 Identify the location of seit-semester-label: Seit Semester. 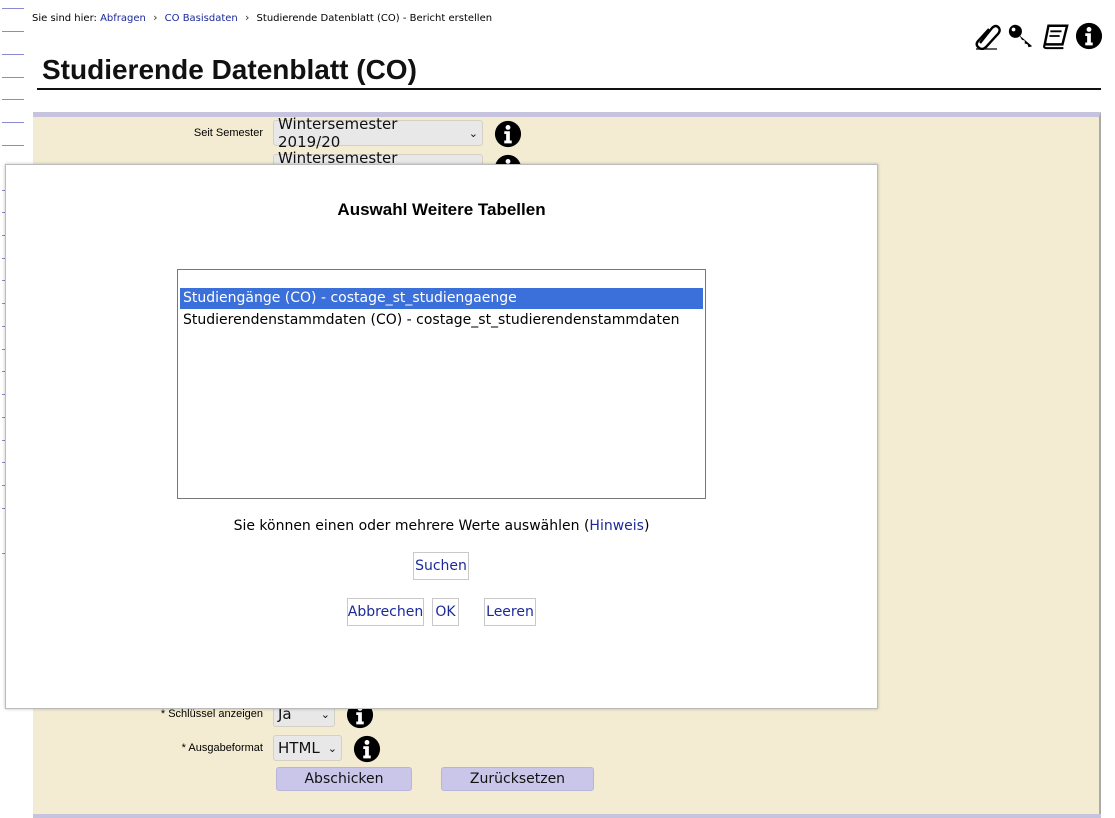
(228, 133).